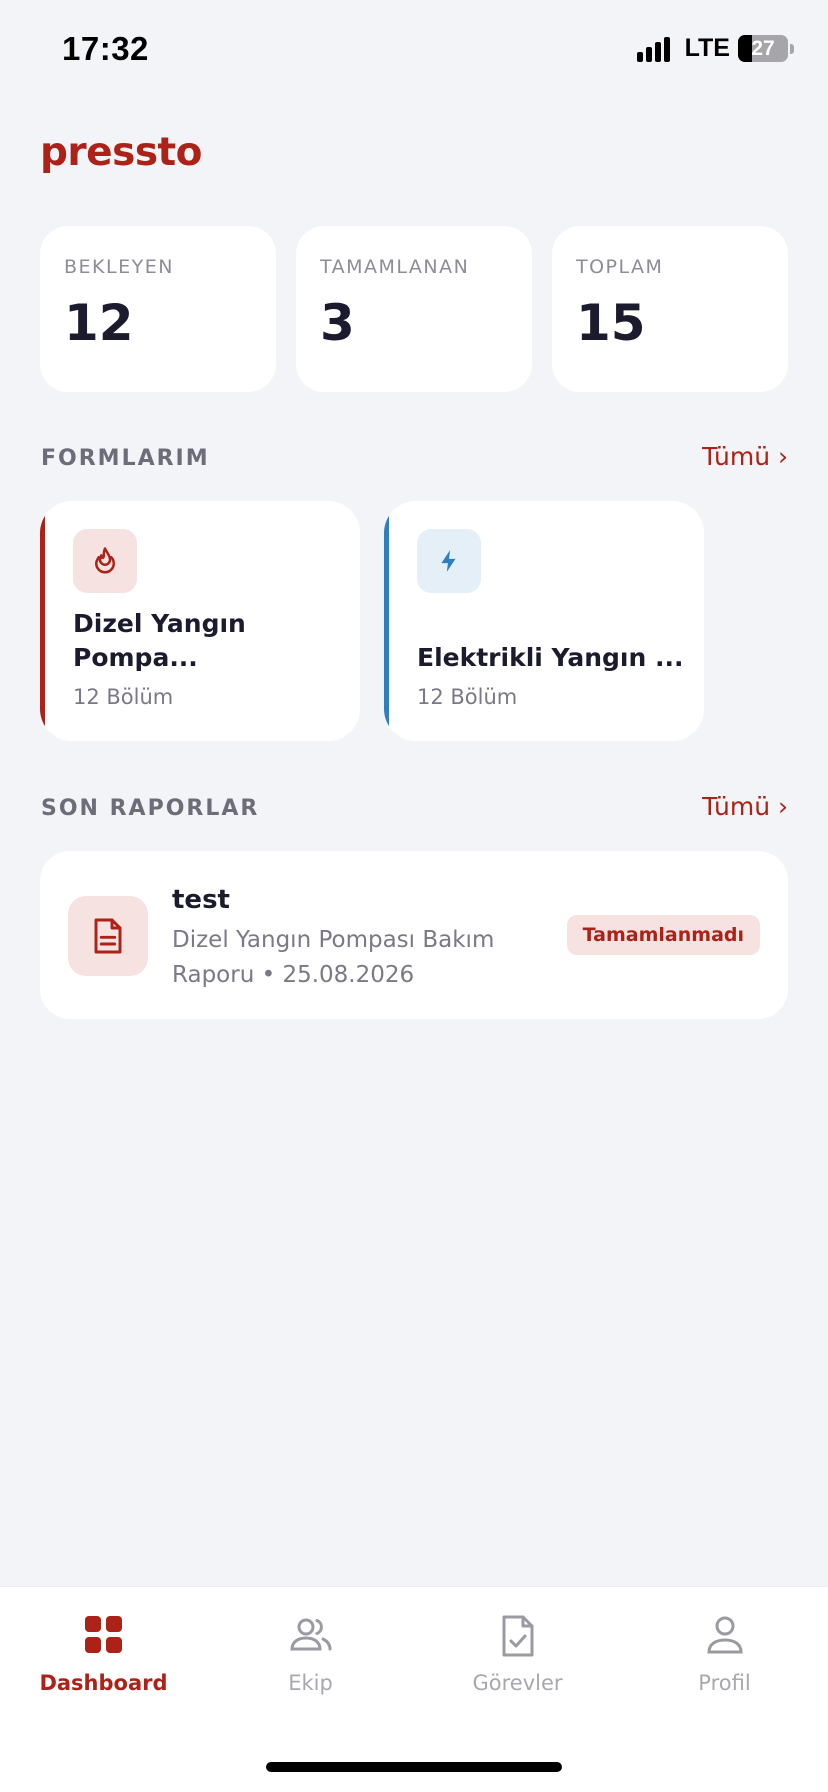 This screenshot has width=828, height=1792. I want to click on tab-label: Görevler, so click(517, 1683).